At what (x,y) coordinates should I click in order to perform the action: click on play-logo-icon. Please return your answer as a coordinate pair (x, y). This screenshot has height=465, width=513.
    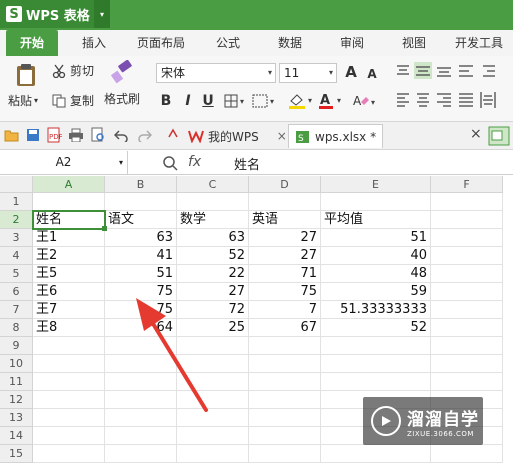
    Looking at the image, I should click on (386, 421).